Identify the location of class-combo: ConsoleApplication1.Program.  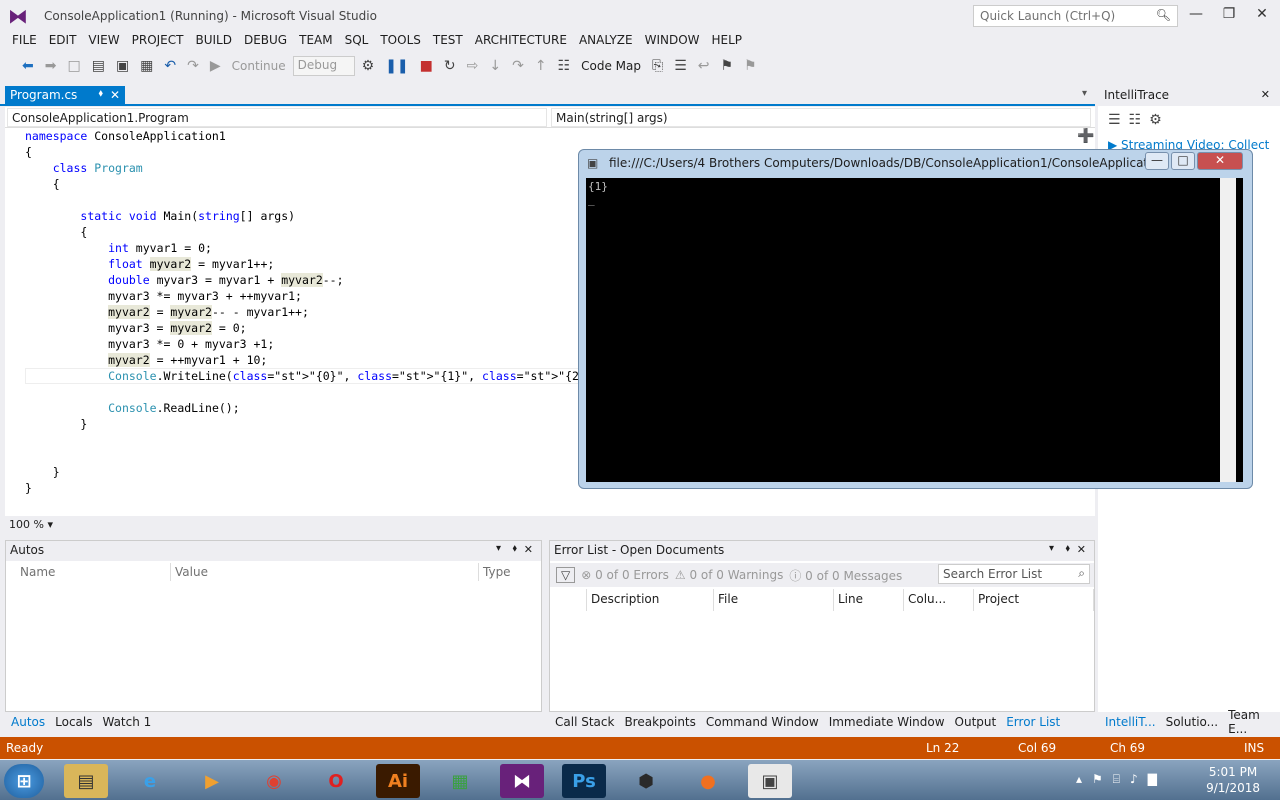
(277, 117).